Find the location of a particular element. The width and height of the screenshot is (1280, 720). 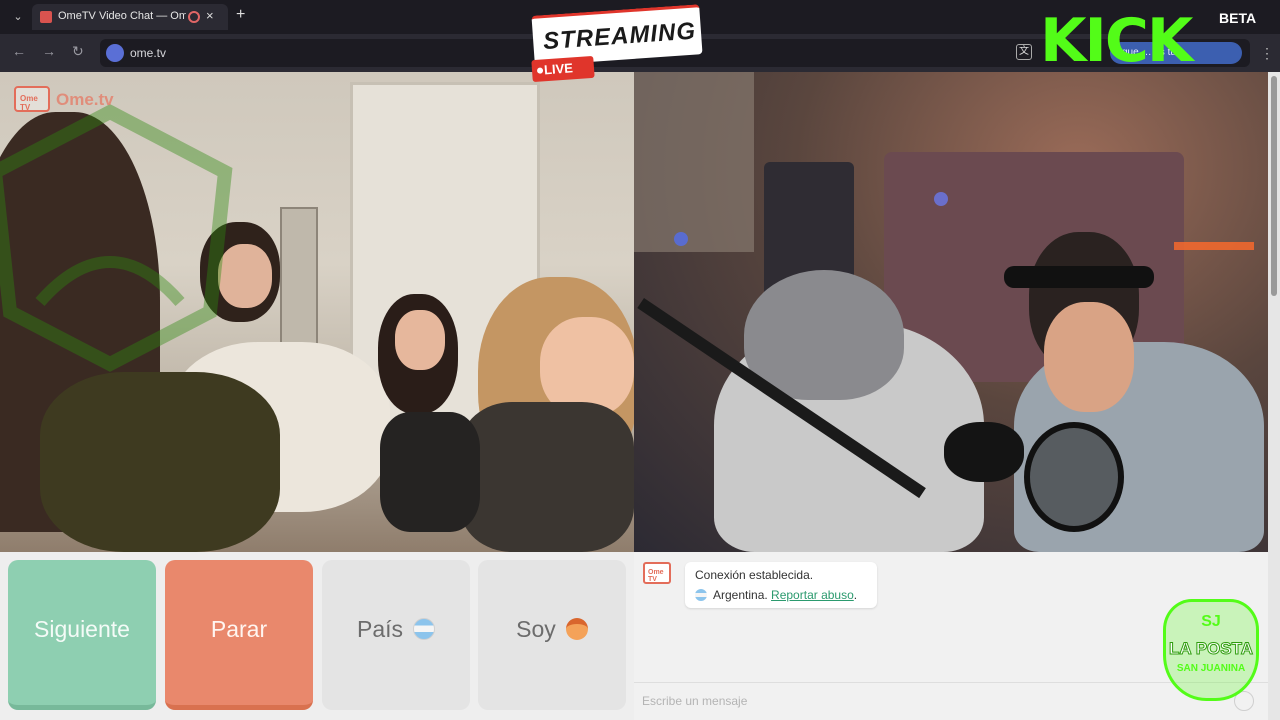

gender-selector-text: Soy is located at coordinates (536, 629).